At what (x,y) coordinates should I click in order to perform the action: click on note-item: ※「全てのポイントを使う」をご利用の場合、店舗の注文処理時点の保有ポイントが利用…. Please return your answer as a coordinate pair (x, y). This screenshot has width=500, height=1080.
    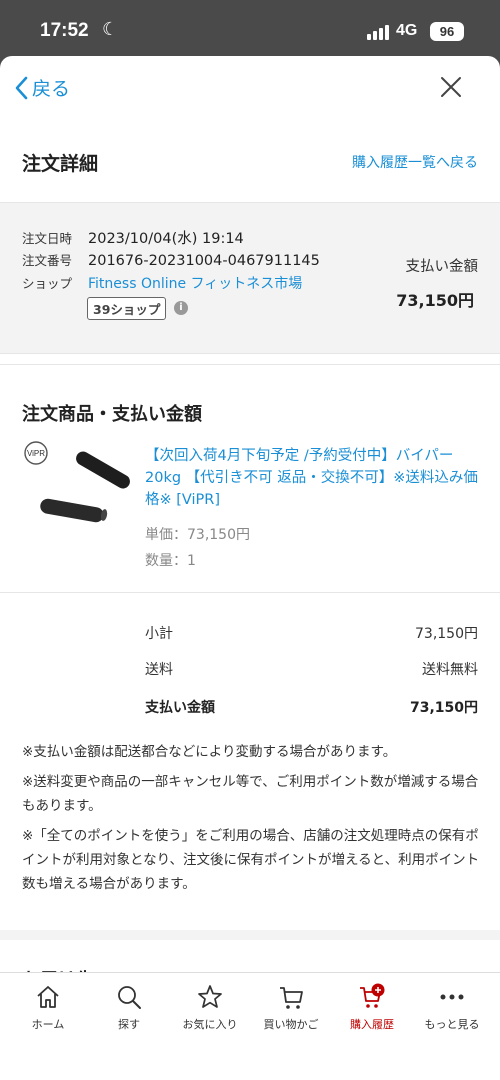
    Looking at the image, I should click on (251, 860).